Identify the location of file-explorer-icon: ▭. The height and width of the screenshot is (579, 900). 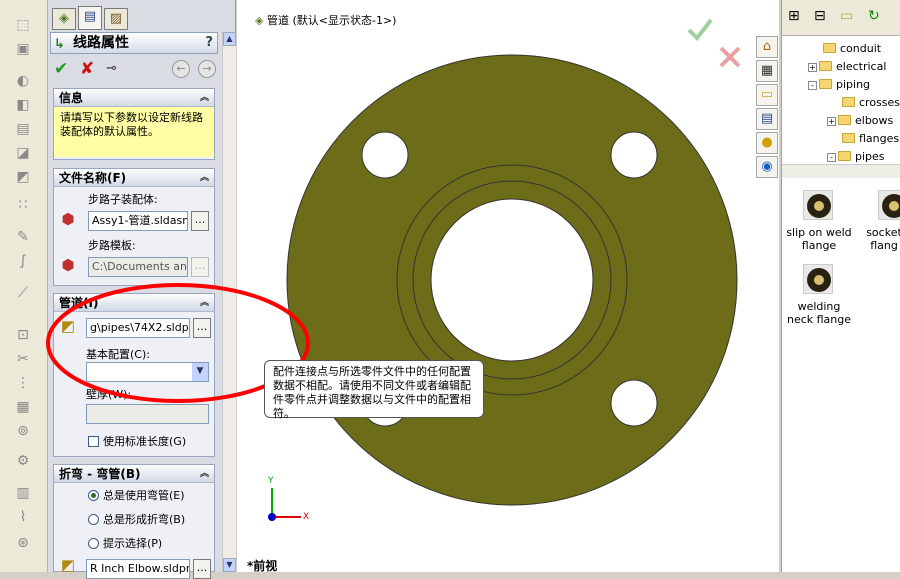
(767, 95).